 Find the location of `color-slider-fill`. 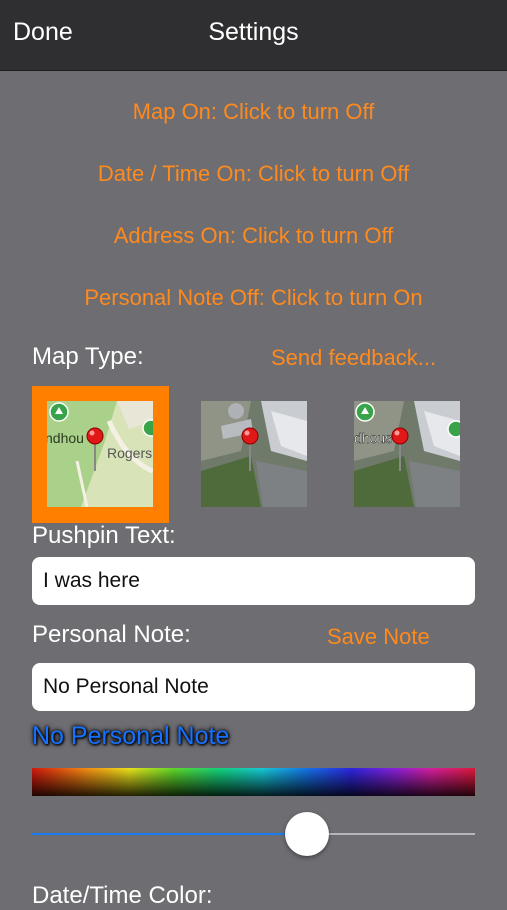

color-slider-fill is located at coordinates (169, 834).